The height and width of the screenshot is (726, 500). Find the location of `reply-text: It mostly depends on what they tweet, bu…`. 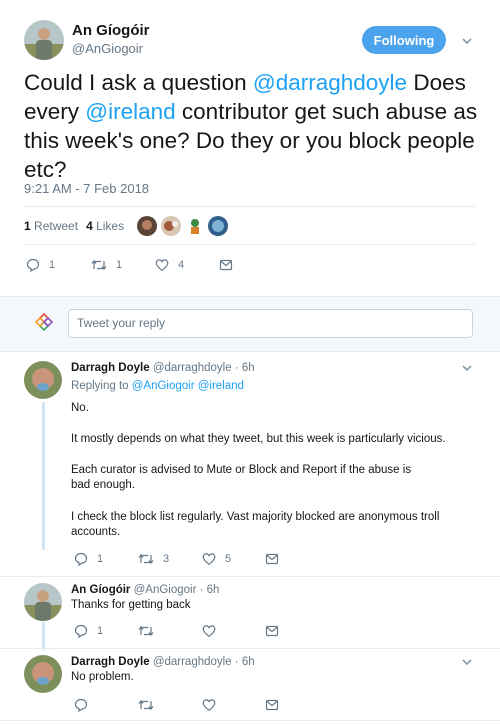

reply-text: It mostly depends on what they tweet, bu… is located at coordinates (258, 439).